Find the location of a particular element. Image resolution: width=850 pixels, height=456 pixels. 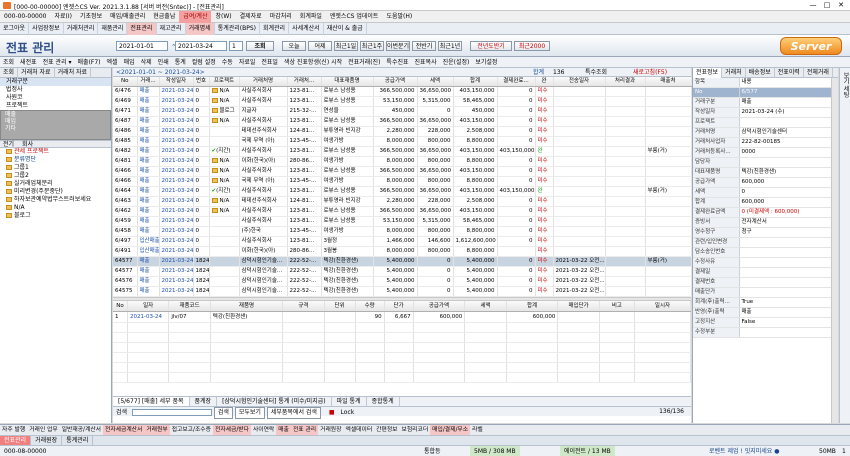

tree-item: 미리변경(주문중단) is located at coordinates (55, 192).